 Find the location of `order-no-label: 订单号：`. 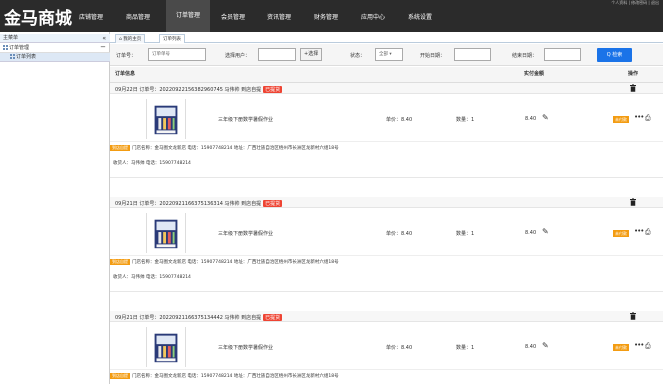

order-no-label: 订单号： is located at coordinates (126, 56).